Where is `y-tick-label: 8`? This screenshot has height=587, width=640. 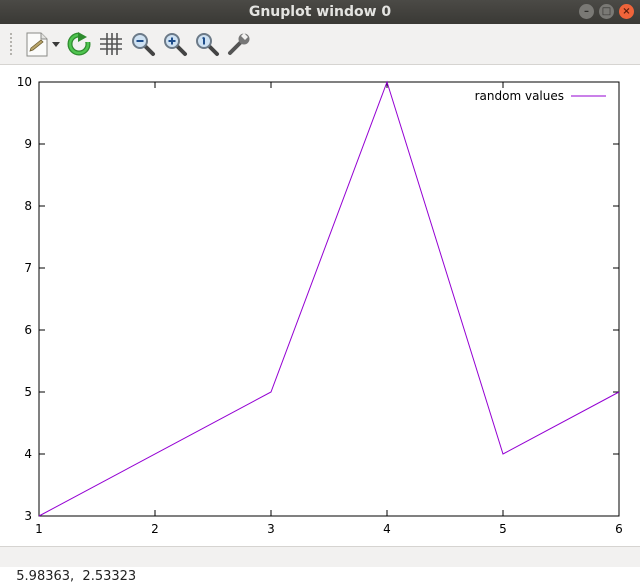 y-tick-label: 8 is located at coordinates (28, 206).